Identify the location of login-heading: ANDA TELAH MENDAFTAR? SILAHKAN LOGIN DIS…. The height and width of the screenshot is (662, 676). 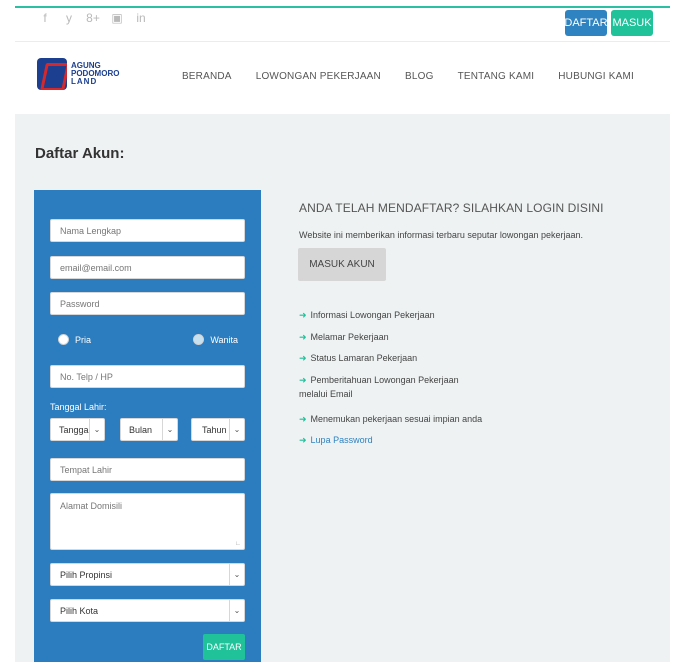
(451, 208).